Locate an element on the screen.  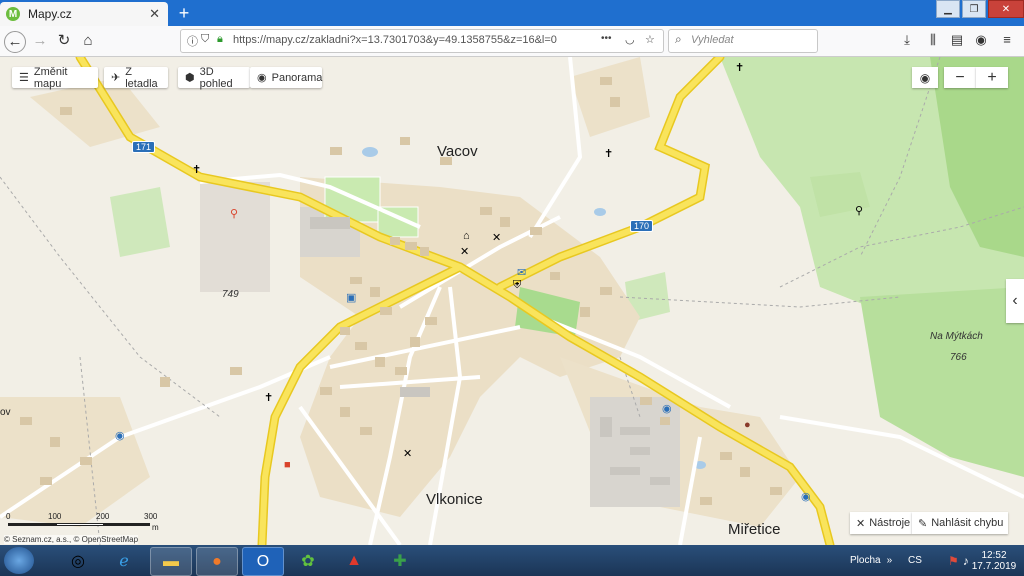
speaker-icon: ♪ is located at coordinates (966, 561).